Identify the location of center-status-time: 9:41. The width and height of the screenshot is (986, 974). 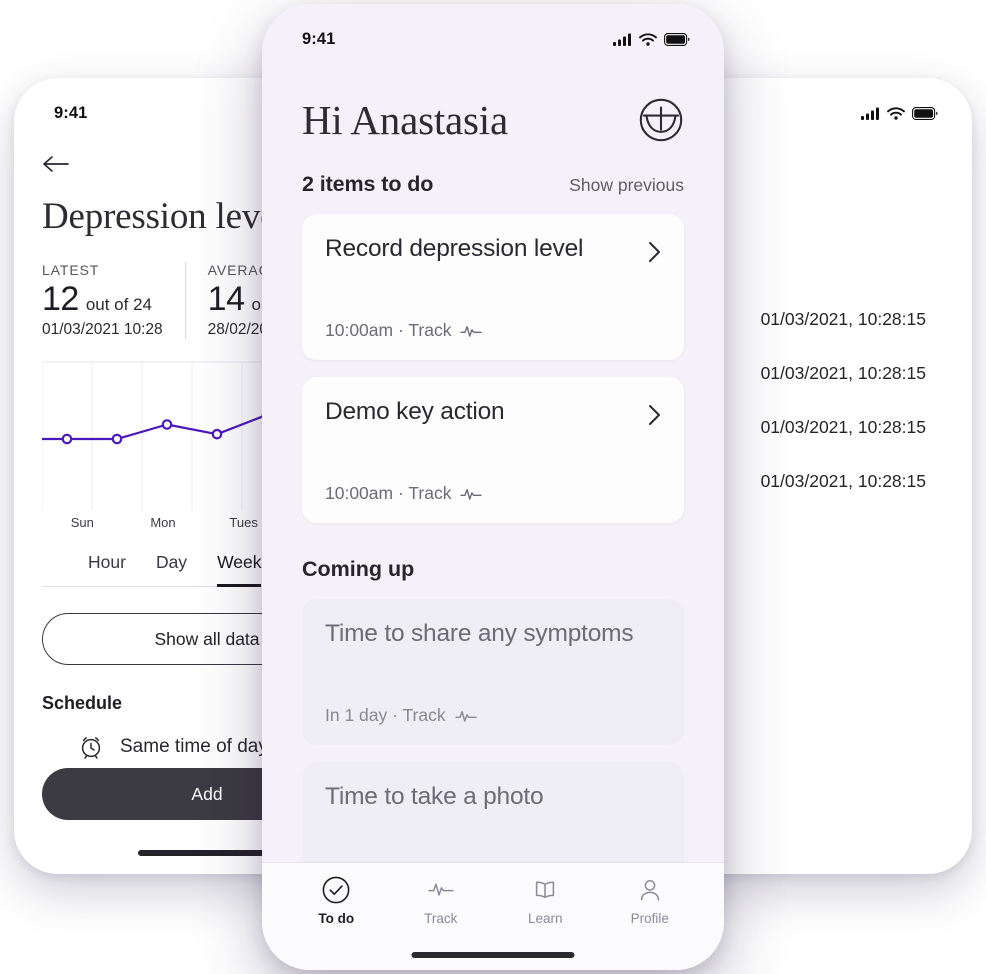
(319, 38).